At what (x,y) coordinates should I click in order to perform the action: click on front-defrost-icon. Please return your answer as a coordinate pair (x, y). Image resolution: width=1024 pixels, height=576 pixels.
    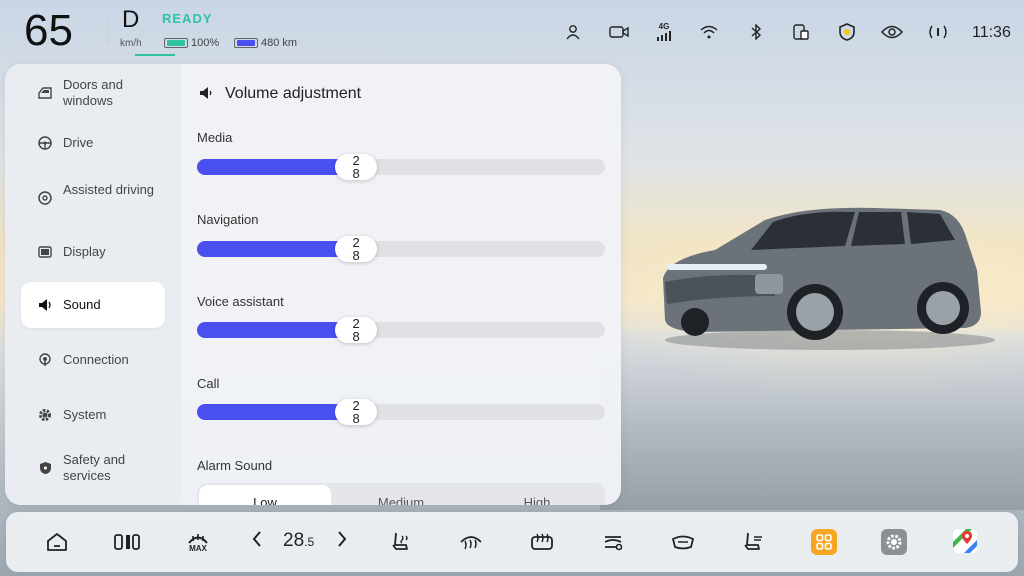
    Looking at the image, I should click on (471, 542).